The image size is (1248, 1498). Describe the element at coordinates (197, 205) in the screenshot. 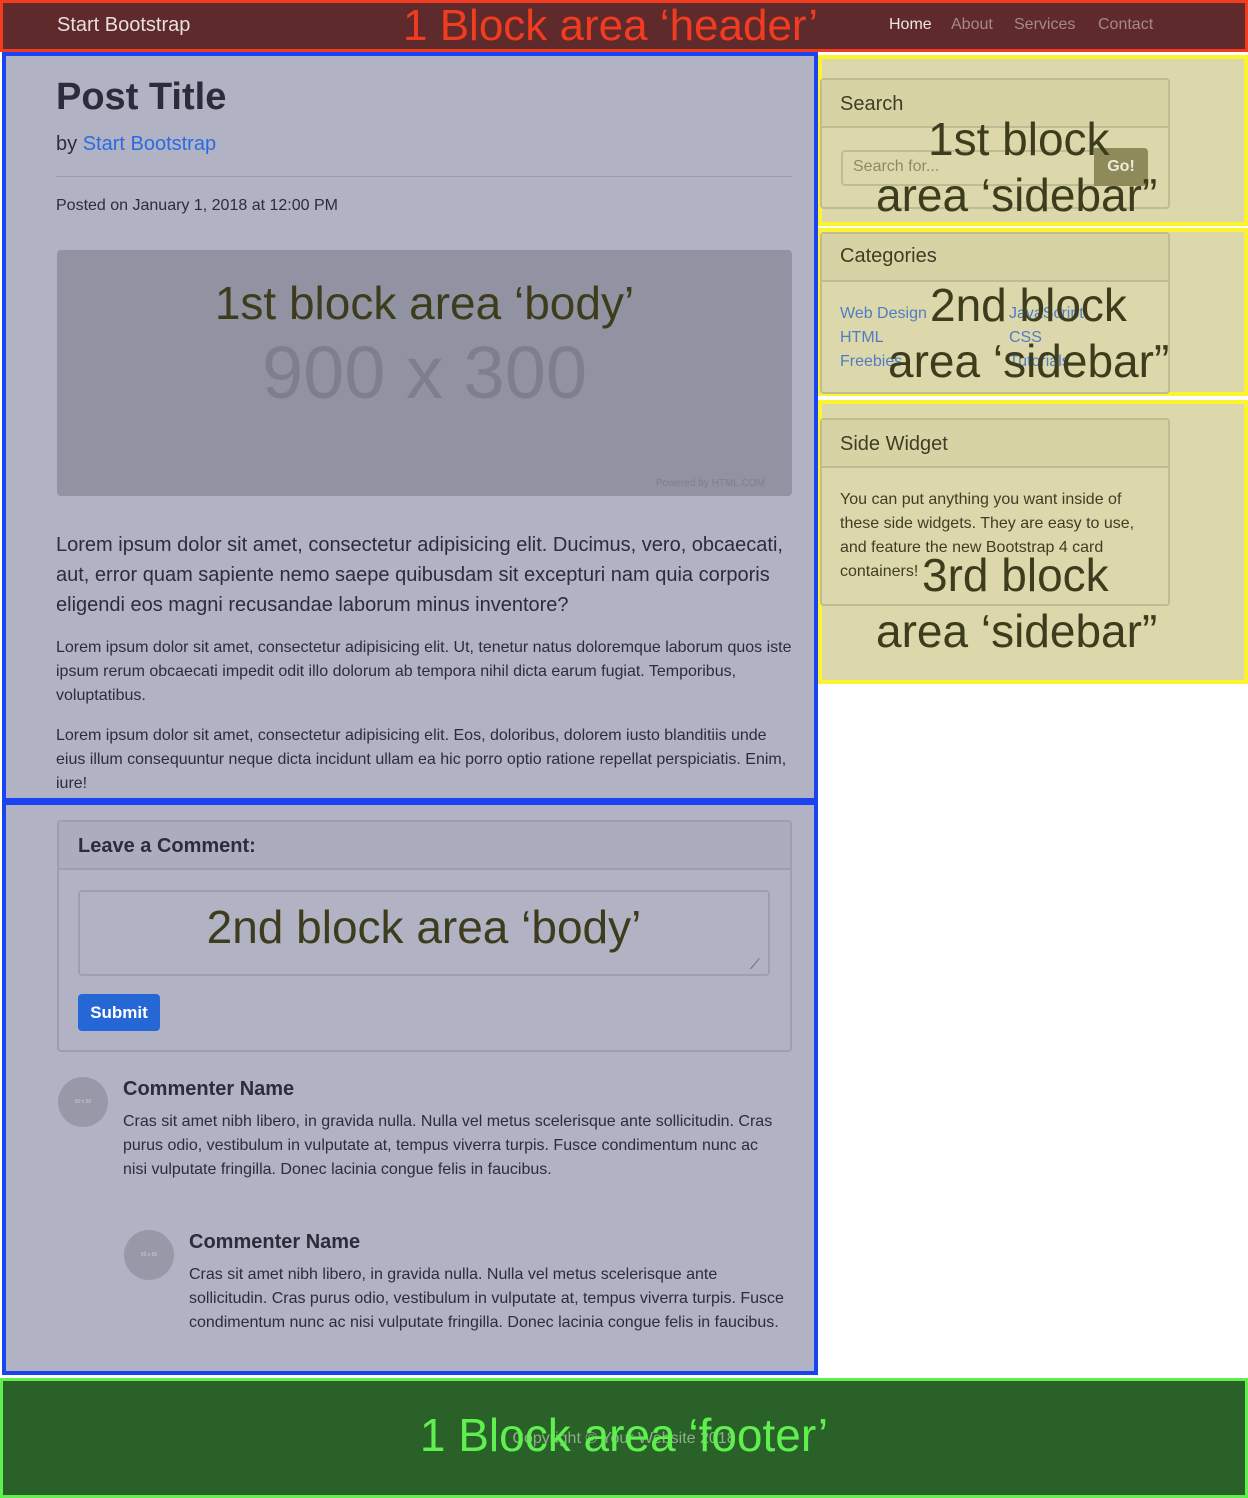

I see `post-date: Posted on January 1, 2018 at 12:00 PM` at that location.